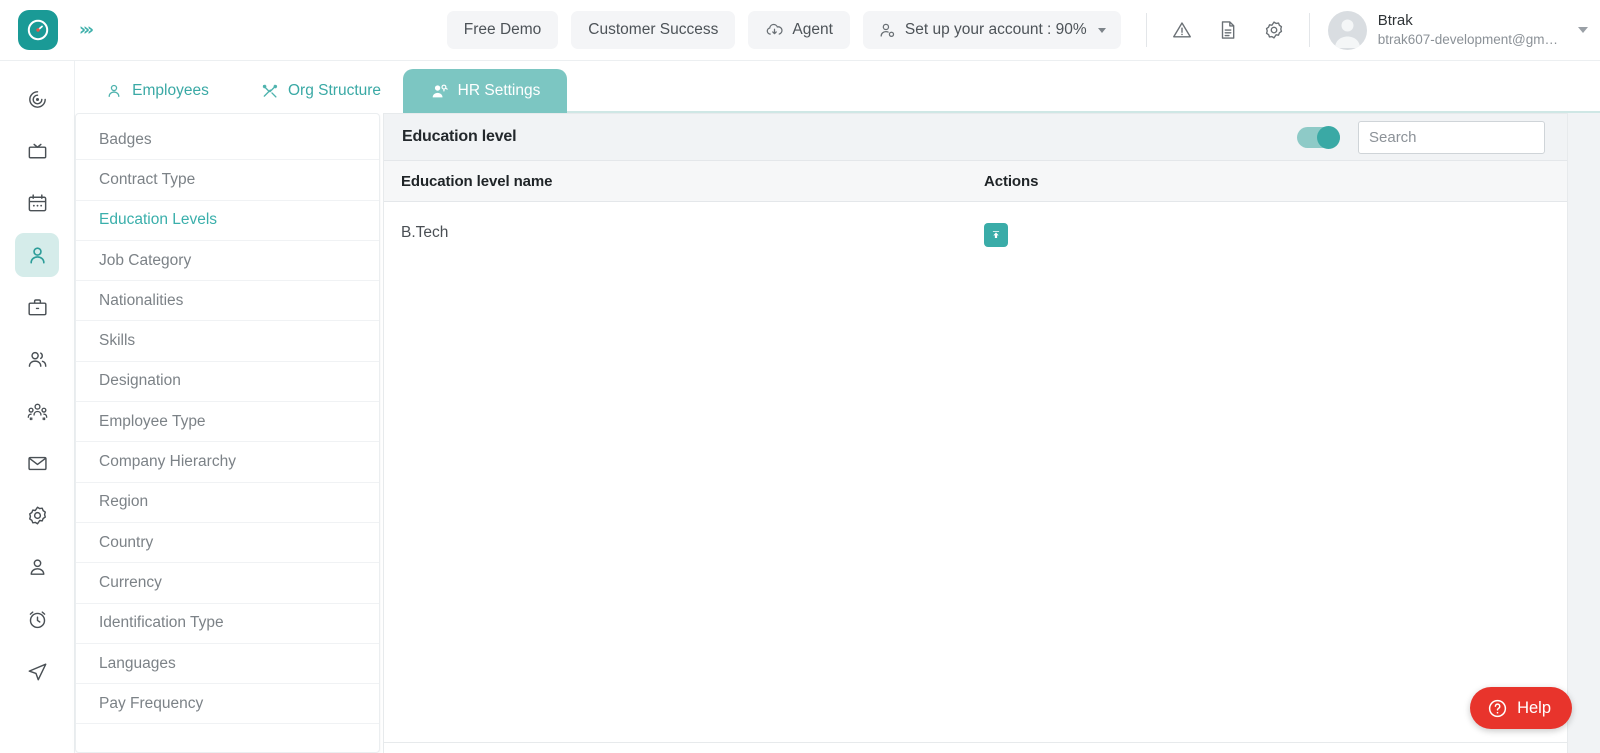 This screenshot has width=1600, height=753. I want to click on app-logo, so click(37, 30).